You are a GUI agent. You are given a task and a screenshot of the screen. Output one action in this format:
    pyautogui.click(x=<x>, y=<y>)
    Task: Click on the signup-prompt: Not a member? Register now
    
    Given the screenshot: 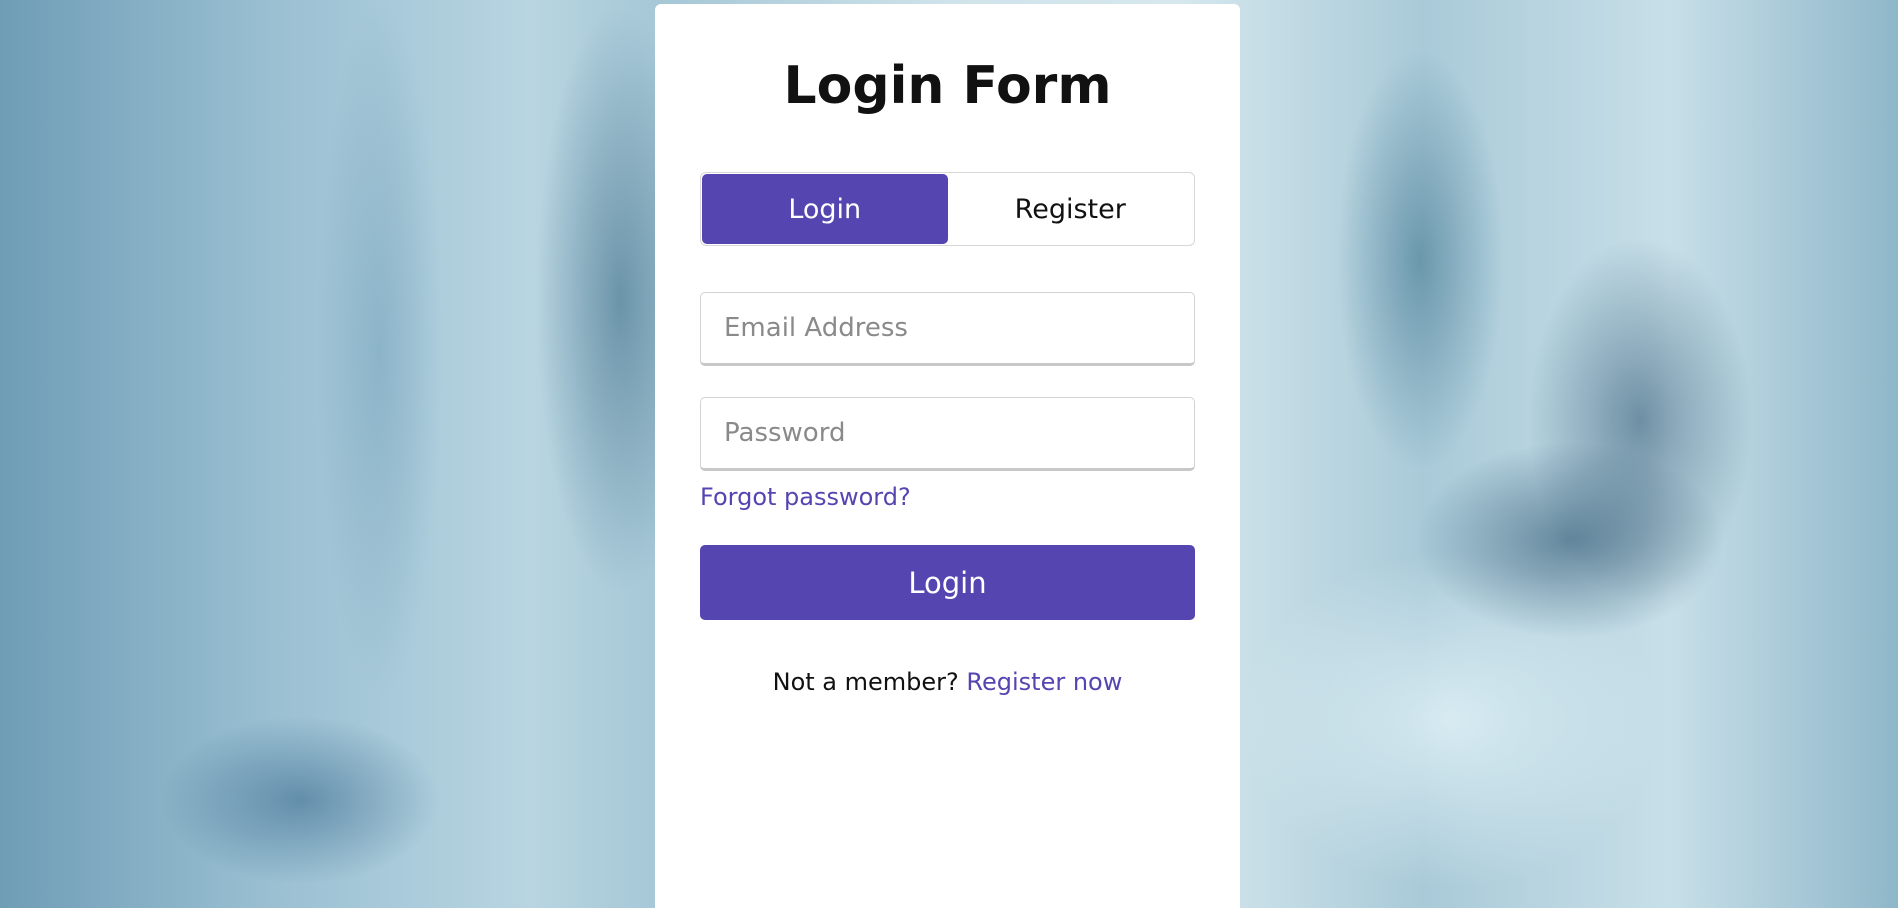 What is the action you would take?
    pyautogui.click(x=947, y=682)
    